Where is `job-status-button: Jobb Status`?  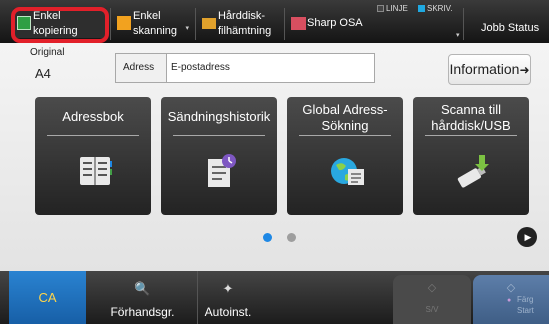 job-status-button: Jobb Status is located at coordinates (507, 23).